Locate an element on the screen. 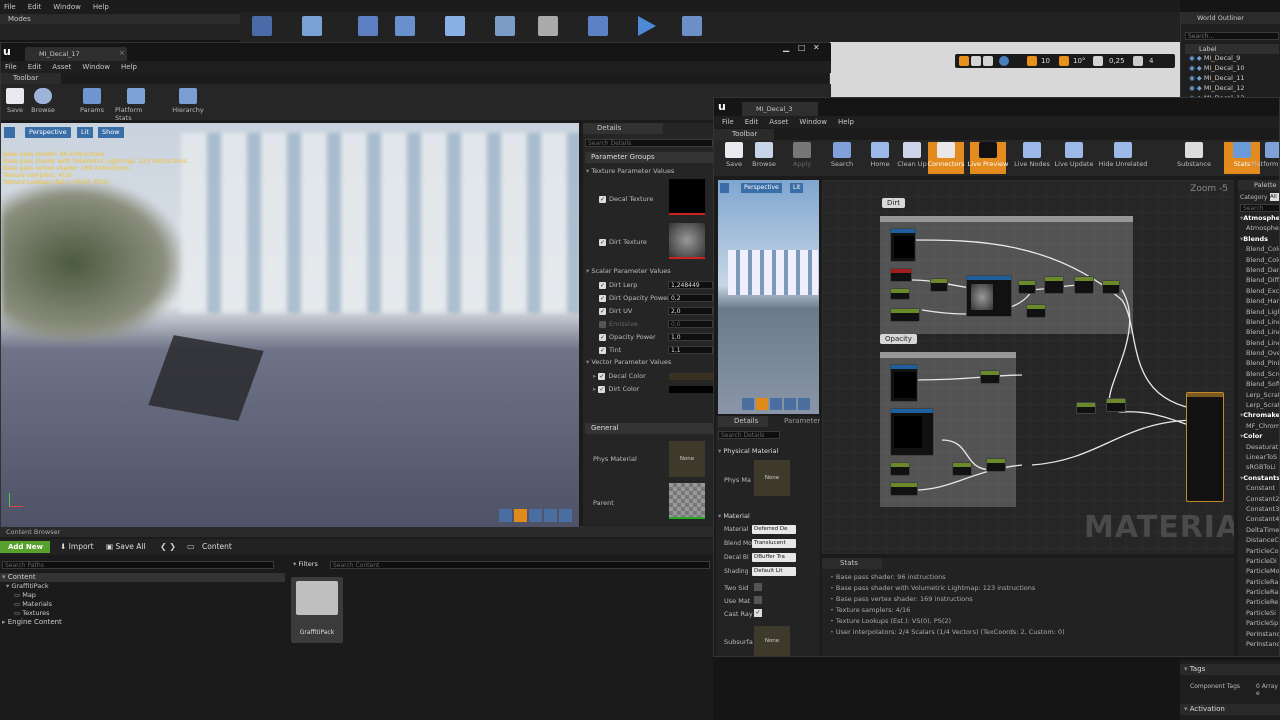 The width and height of the screenshot is (1280, 720). palette-tab: Palette is located at coordinates (1258, 185).